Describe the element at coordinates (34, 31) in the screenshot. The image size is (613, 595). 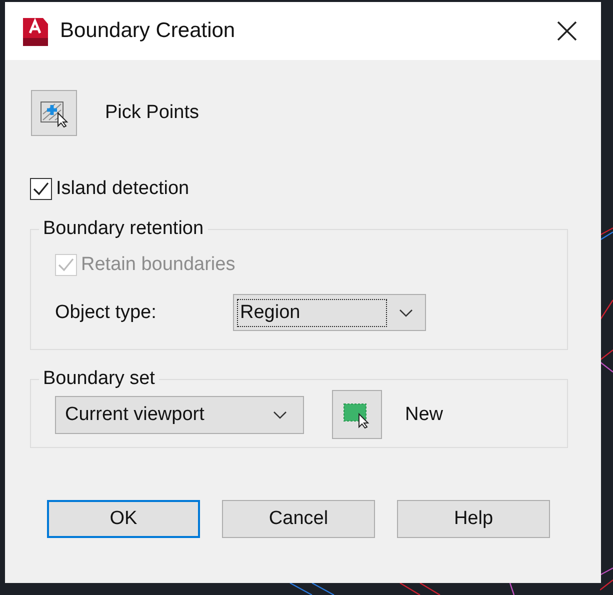
I see `app-logo-icon` at that location.